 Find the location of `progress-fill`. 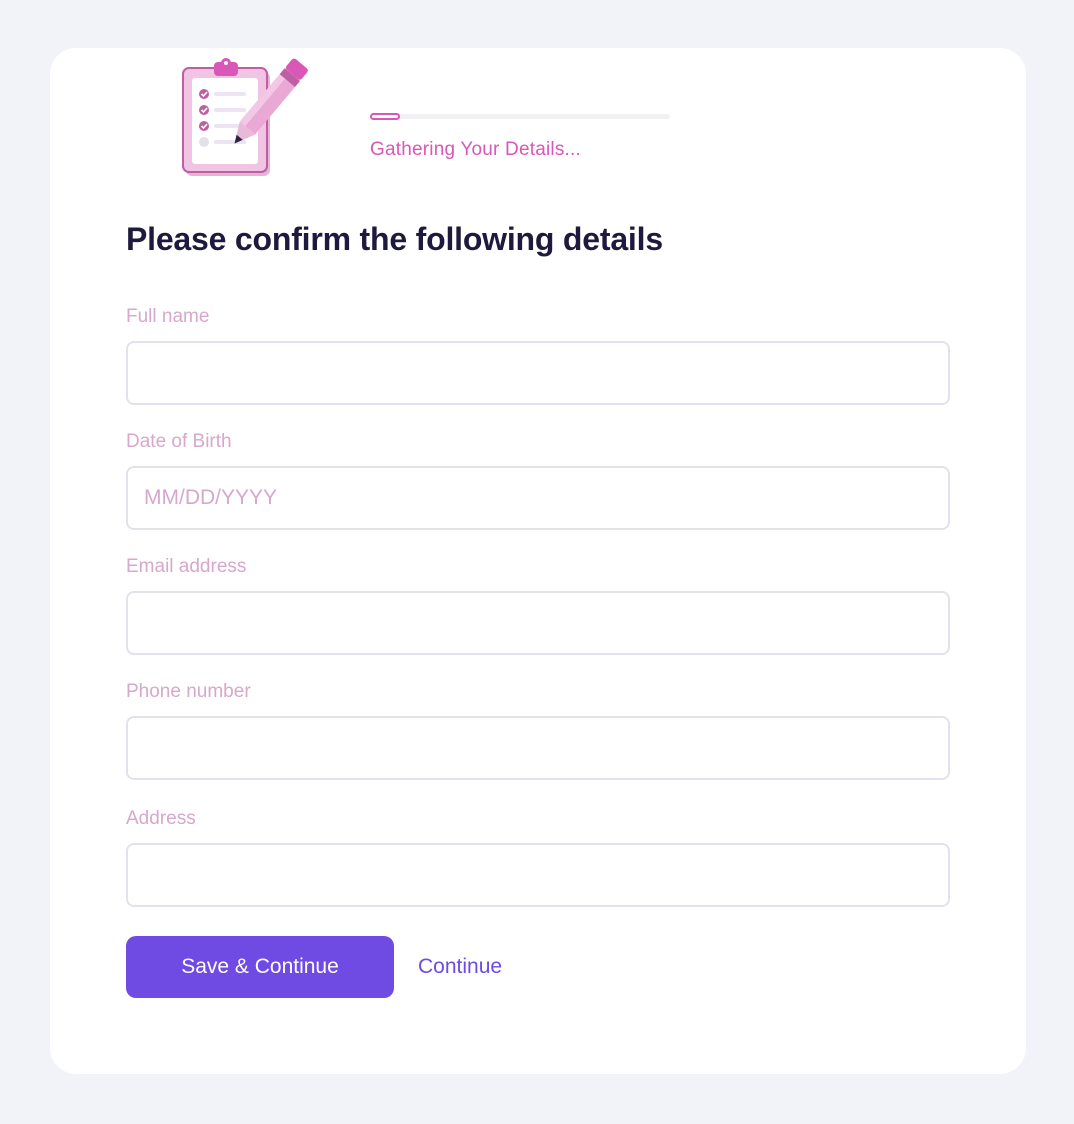

progress-fill is located at coordinates (385, 116).